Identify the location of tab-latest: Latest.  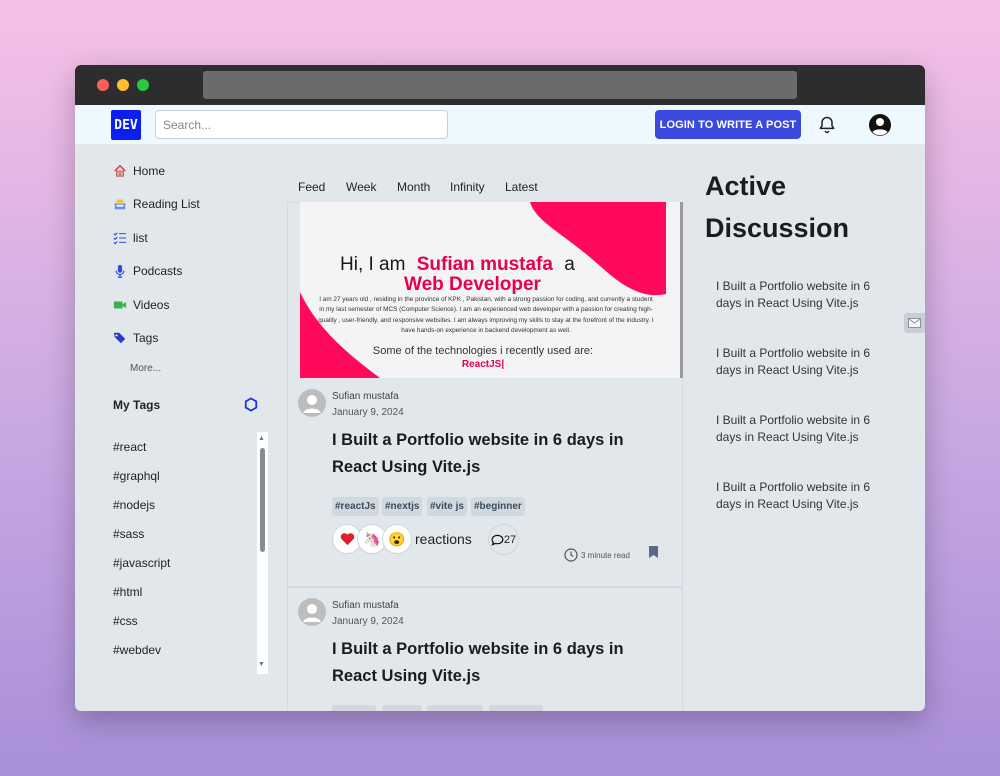
(521, 187).